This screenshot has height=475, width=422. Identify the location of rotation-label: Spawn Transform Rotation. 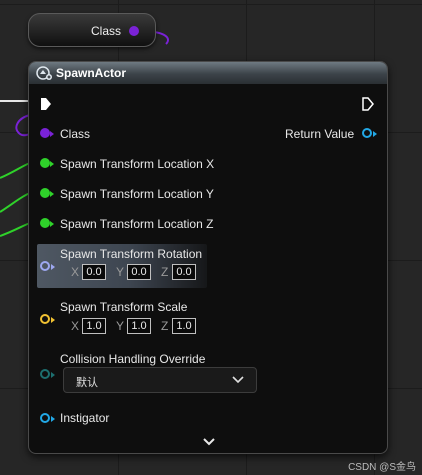
(131, 254).